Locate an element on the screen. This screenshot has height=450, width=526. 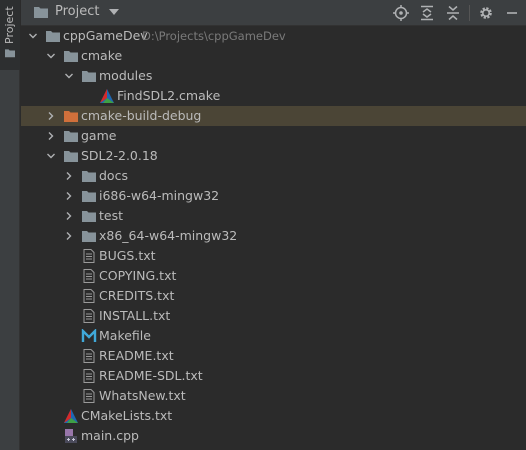
project-title: Project is located at coordinates (77, 11).